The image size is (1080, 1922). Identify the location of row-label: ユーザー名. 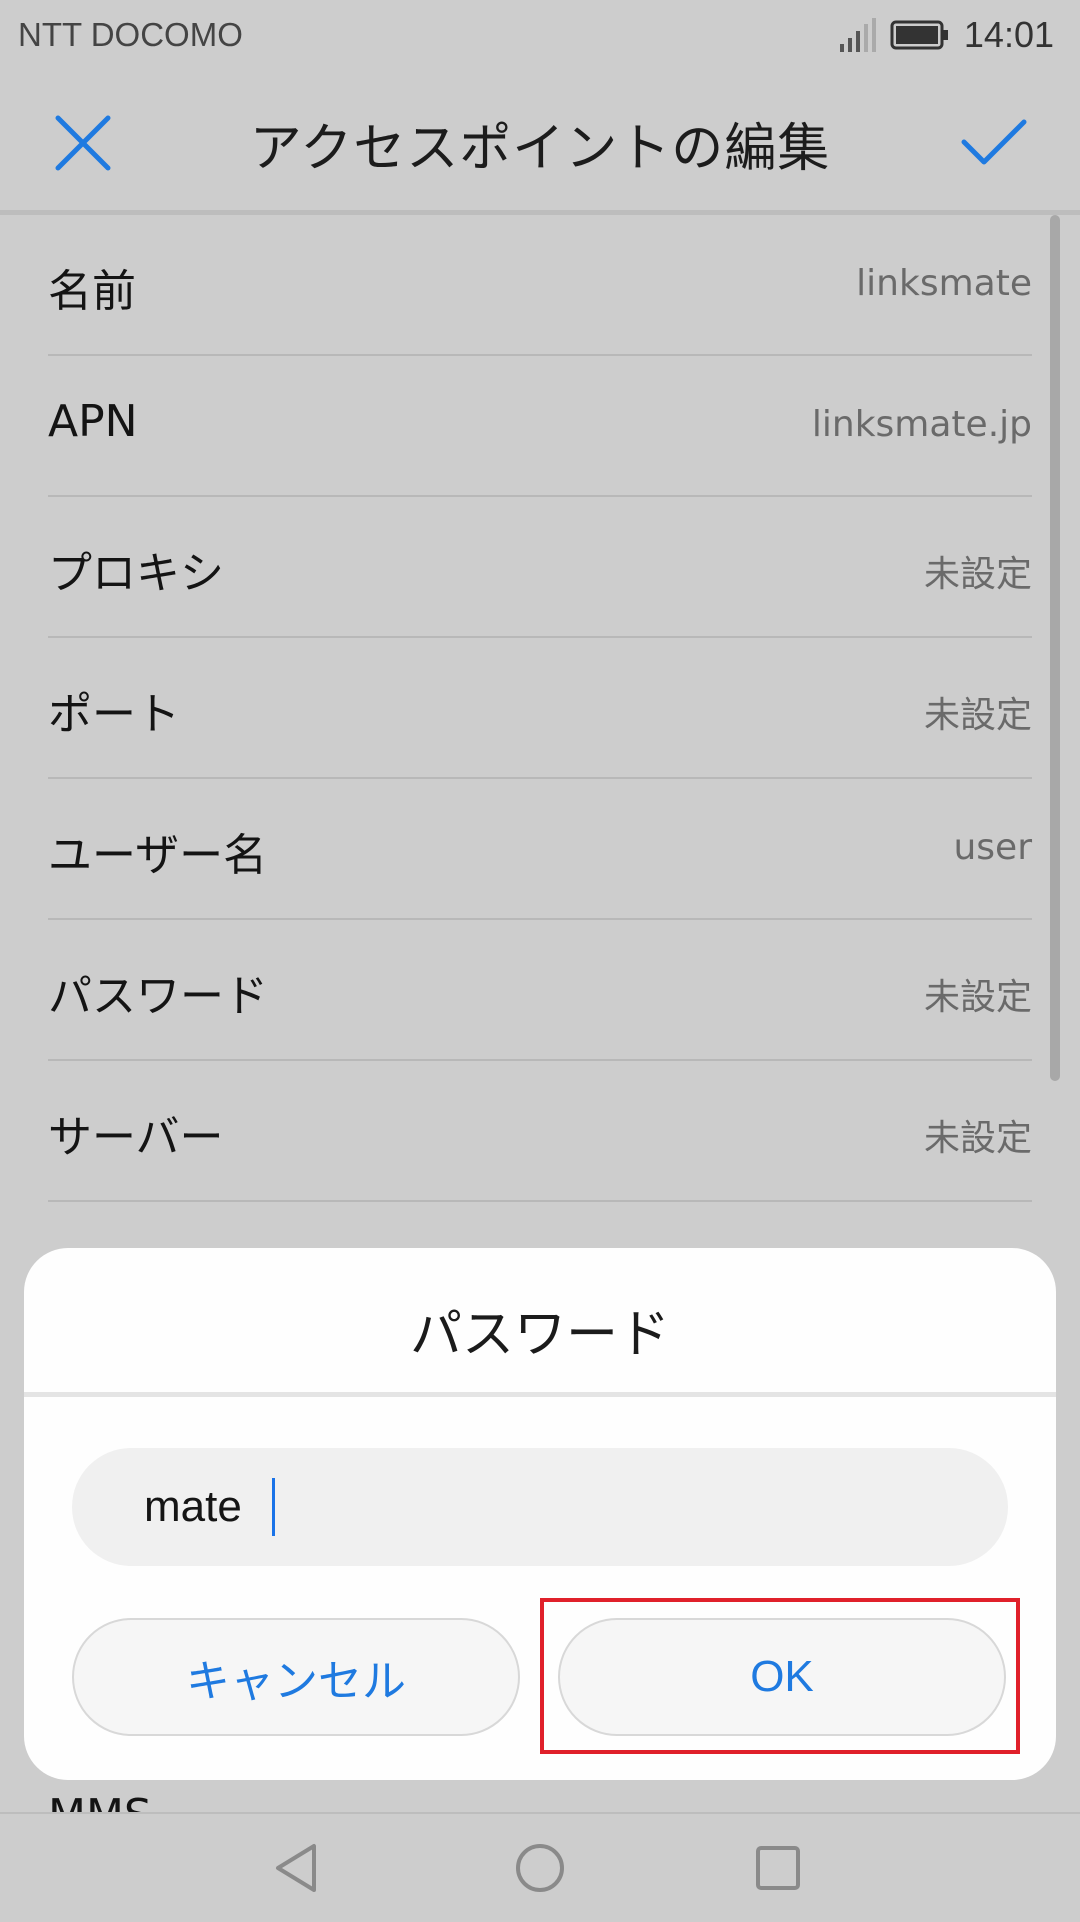
(158, 855).